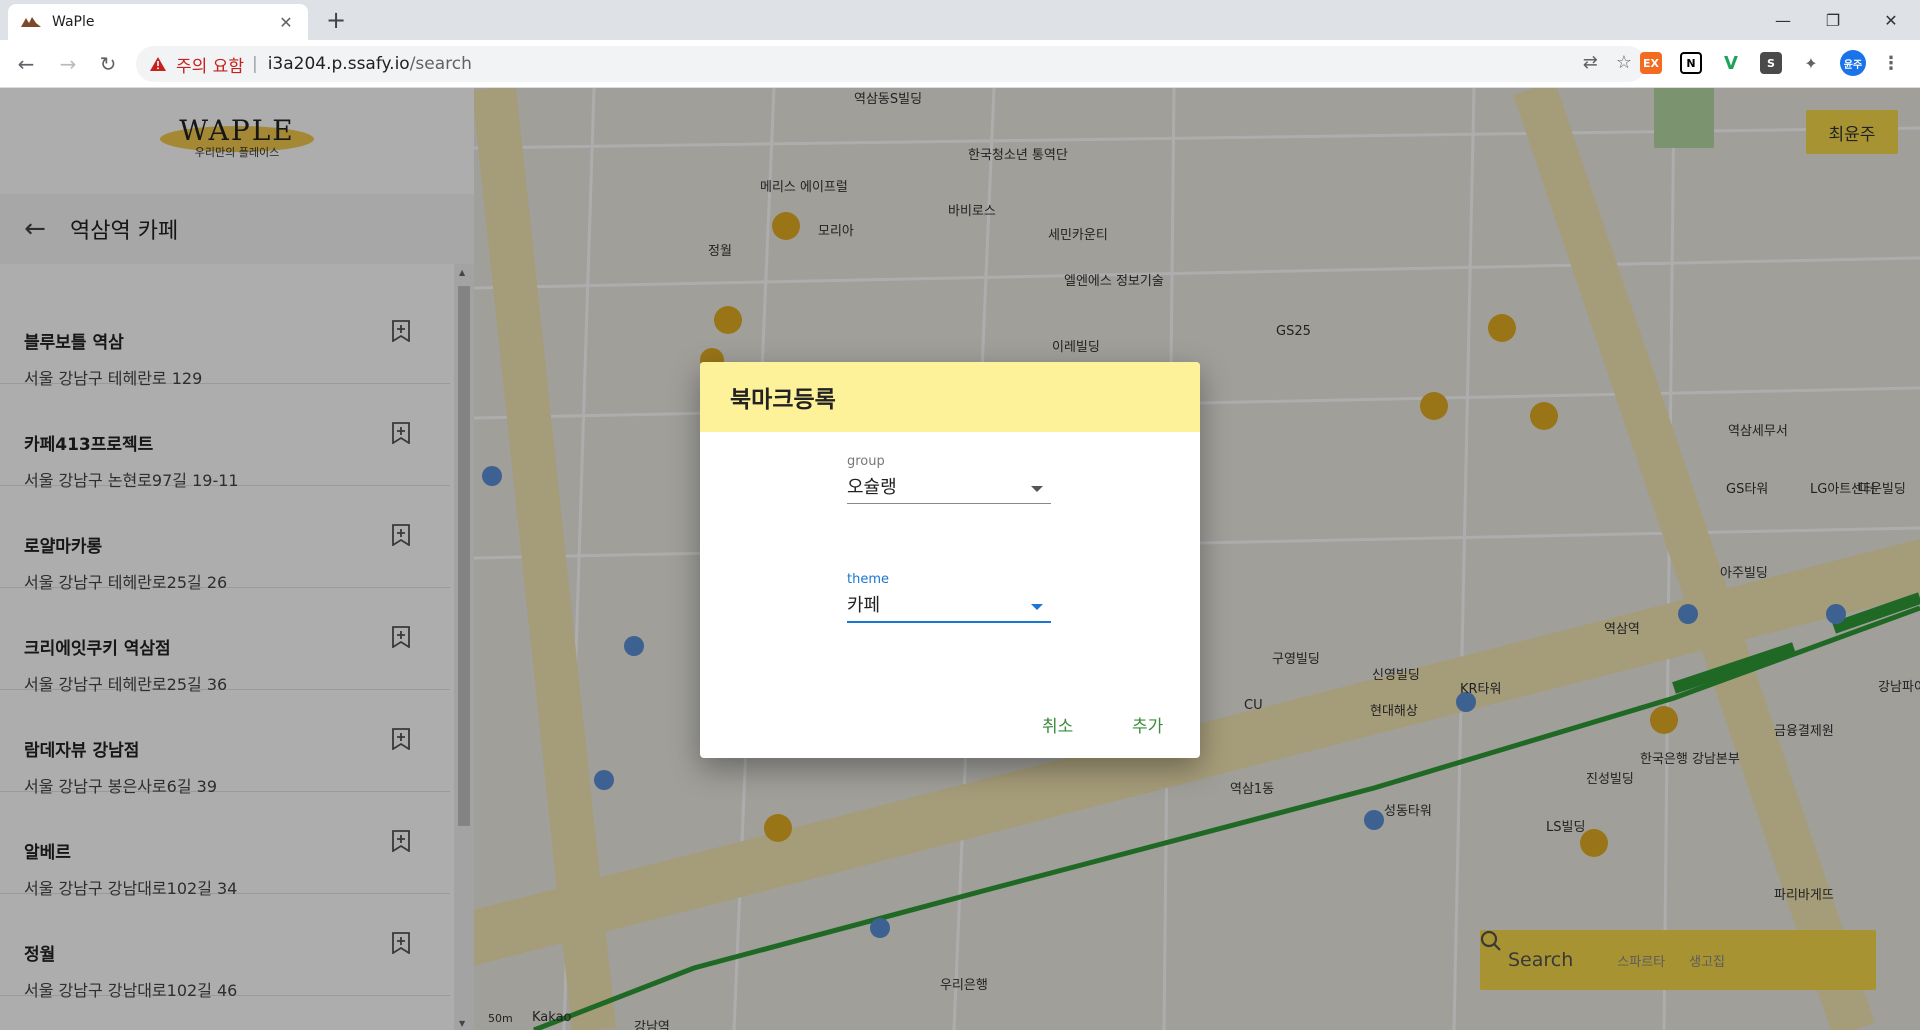 The width and height of the screenshot is (1920, 1030). What do you see at coordinates (1891, 20) in the screenshot?
I see `window-close-icon: ✕` at bounding box center [1891, 20].